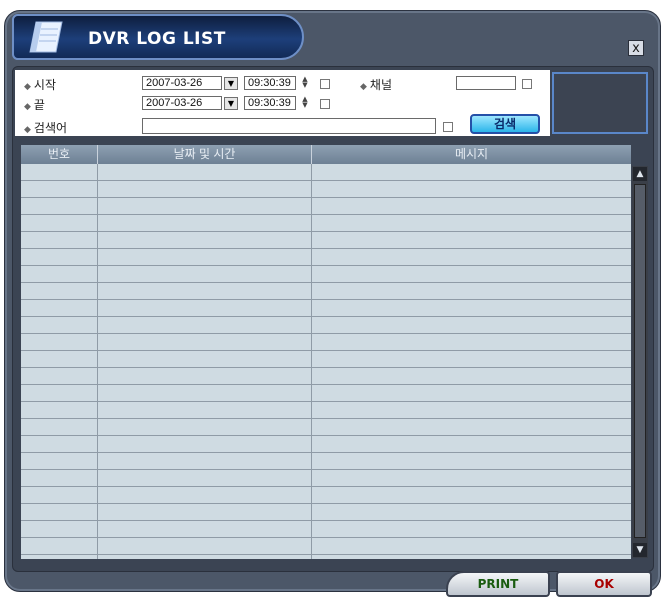 This screenshot has height=604, width=663. What do you see at coordinates (325, 104) in the screenshot?
I see `end-enable-checkbox` at bounding box center [325, 104].